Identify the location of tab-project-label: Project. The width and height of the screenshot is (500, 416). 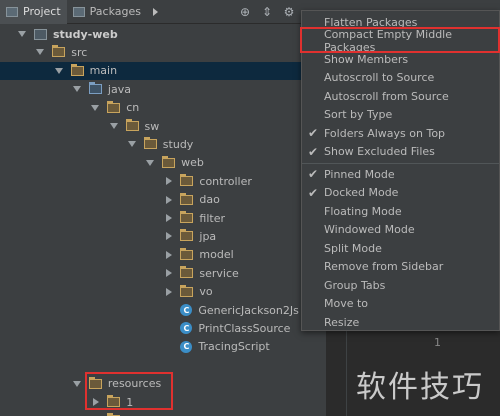
(42, 11).